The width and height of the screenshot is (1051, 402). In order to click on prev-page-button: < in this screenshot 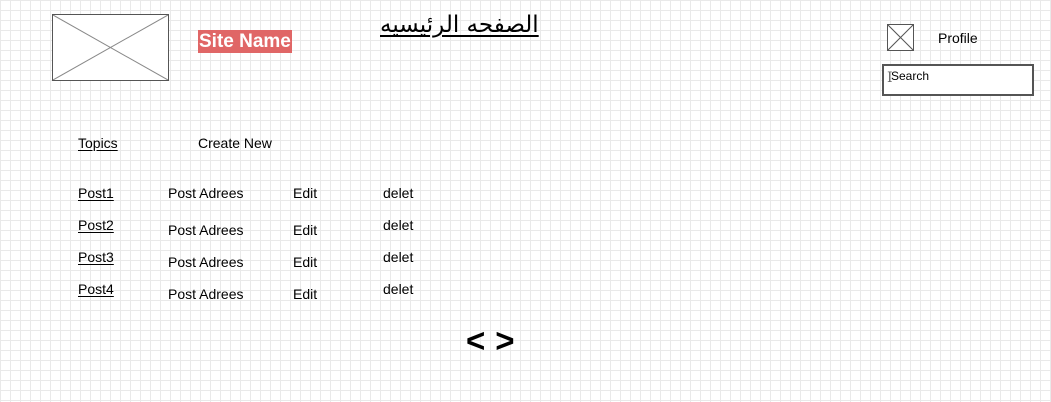, I will do `click(475, 340)`.